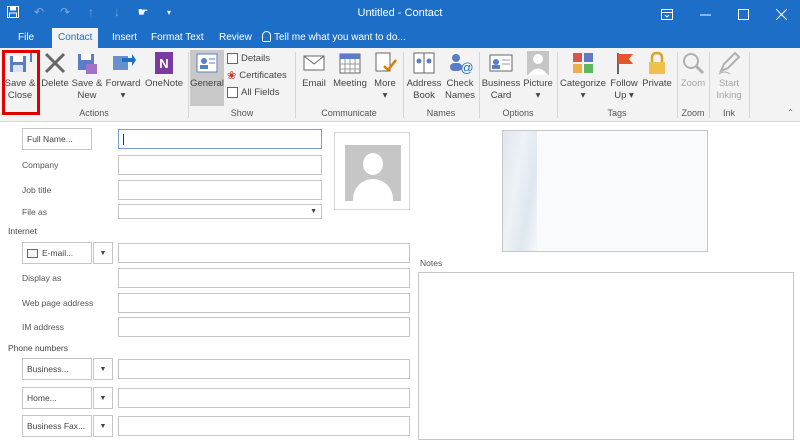  What do you see at coordinates (75, 38) in the screenshot?
I see `tab-contact: Contact` at bounding box center [75, 38].